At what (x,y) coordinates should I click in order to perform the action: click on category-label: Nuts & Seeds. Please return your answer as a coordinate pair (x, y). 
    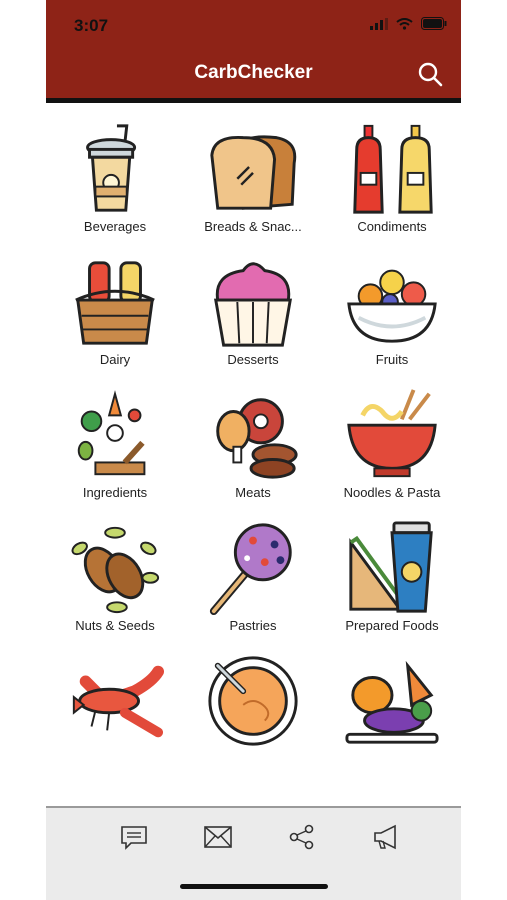
    Looking at the image, I should click on (115, 625).